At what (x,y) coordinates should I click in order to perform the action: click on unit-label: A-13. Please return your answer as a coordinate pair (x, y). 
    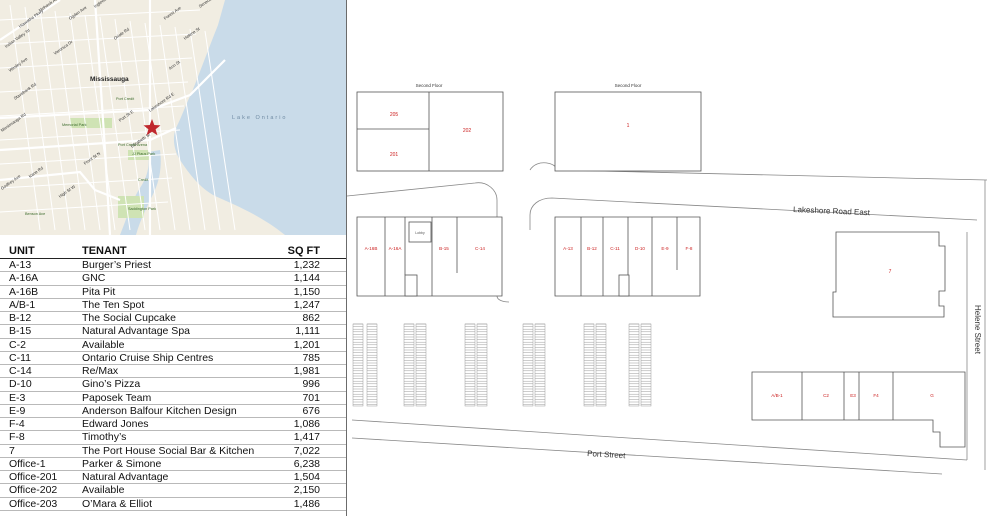
    Looking at the image, I should click on (568, 248).